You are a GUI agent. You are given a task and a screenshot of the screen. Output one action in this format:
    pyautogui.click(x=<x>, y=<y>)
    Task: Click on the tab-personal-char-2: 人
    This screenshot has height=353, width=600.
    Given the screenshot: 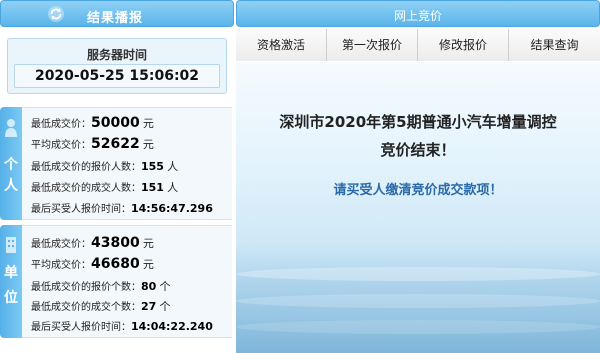 What is the action you would take?
    pyautogui.click(x=11, y=186)
    